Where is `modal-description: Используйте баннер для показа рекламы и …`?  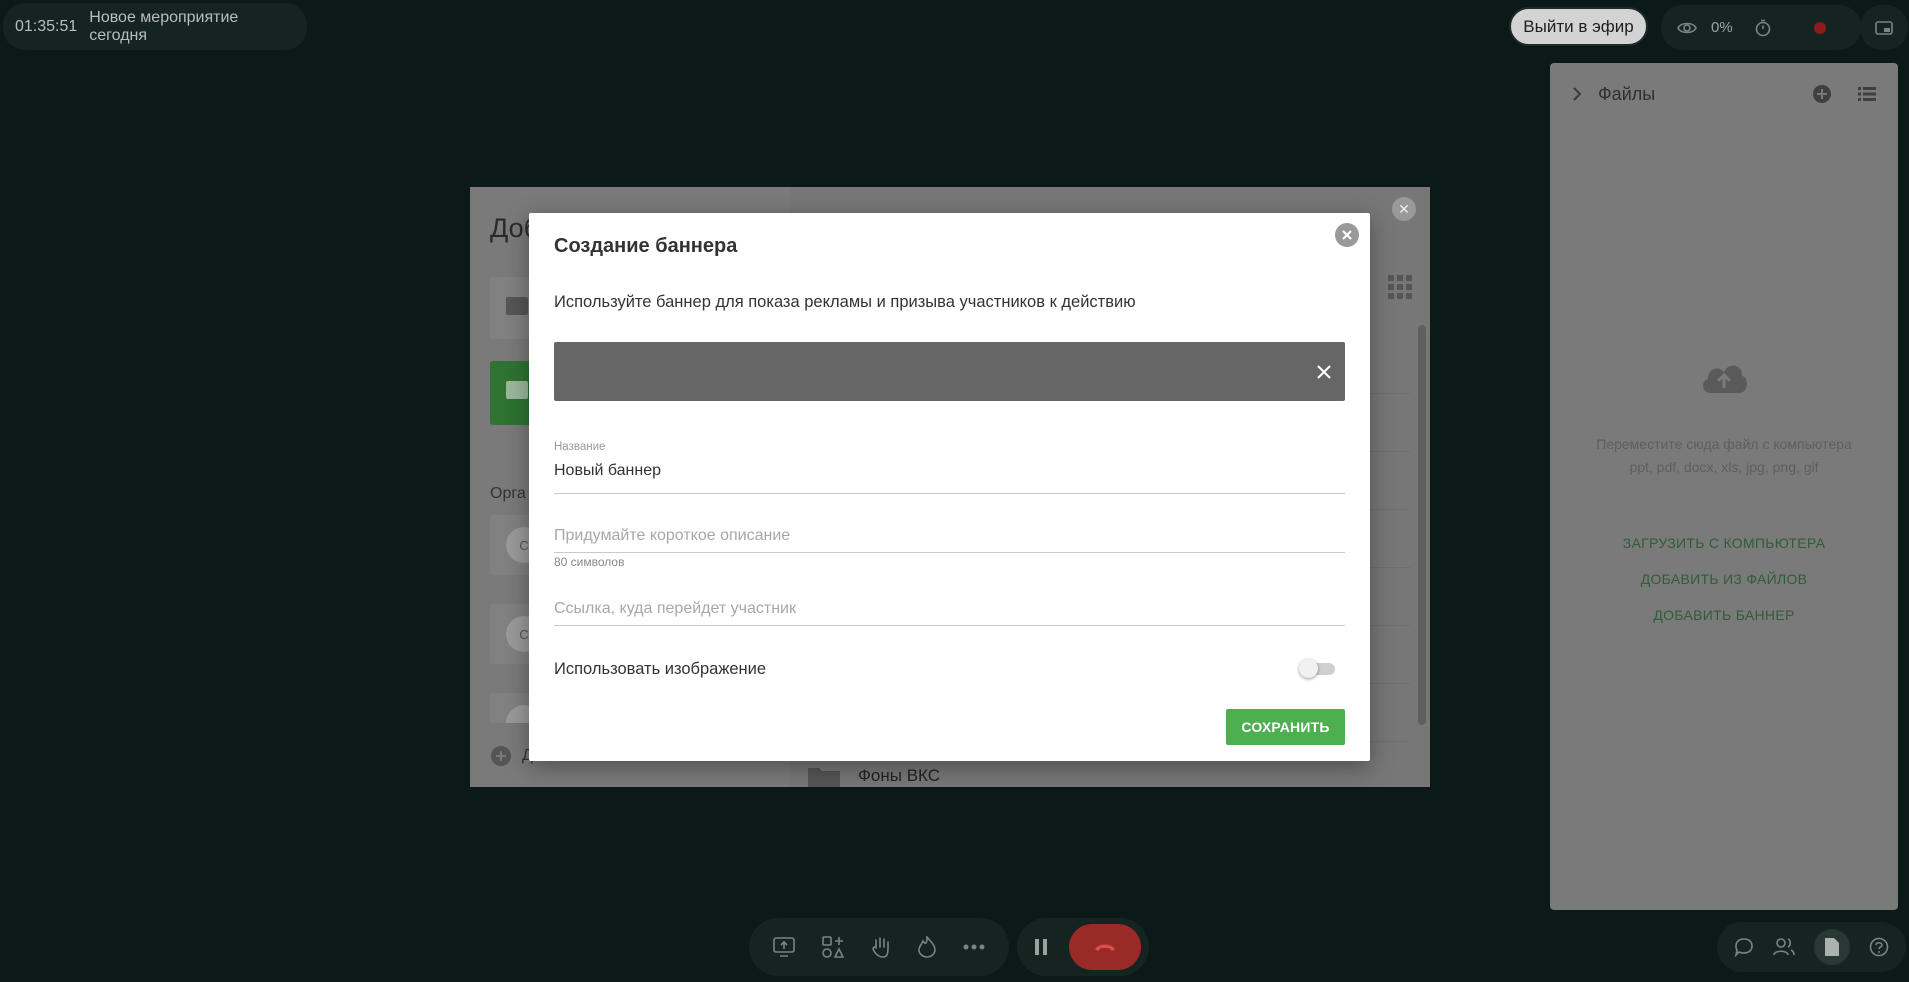
modal-description: Используйте баннер для показа рекламы и … is located at coordinates (845, 302).